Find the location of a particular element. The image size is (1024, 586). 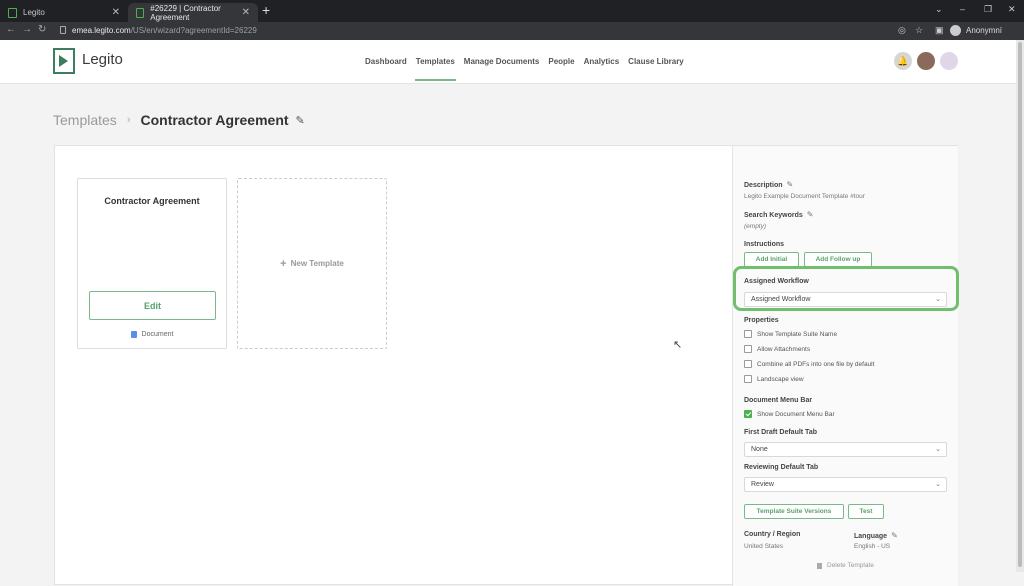

edit-language-pencil-icon: ✎ is located at coordinates (894, 535).